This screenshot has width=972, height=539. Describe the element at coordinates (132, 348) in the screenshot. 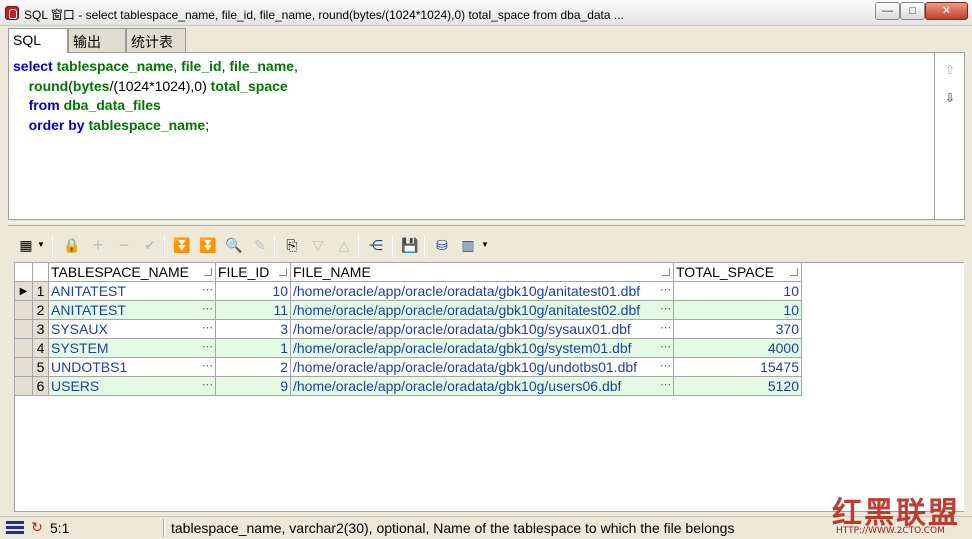

I see `cell-tablespace-name: SYSTEM ⋯` at that location.